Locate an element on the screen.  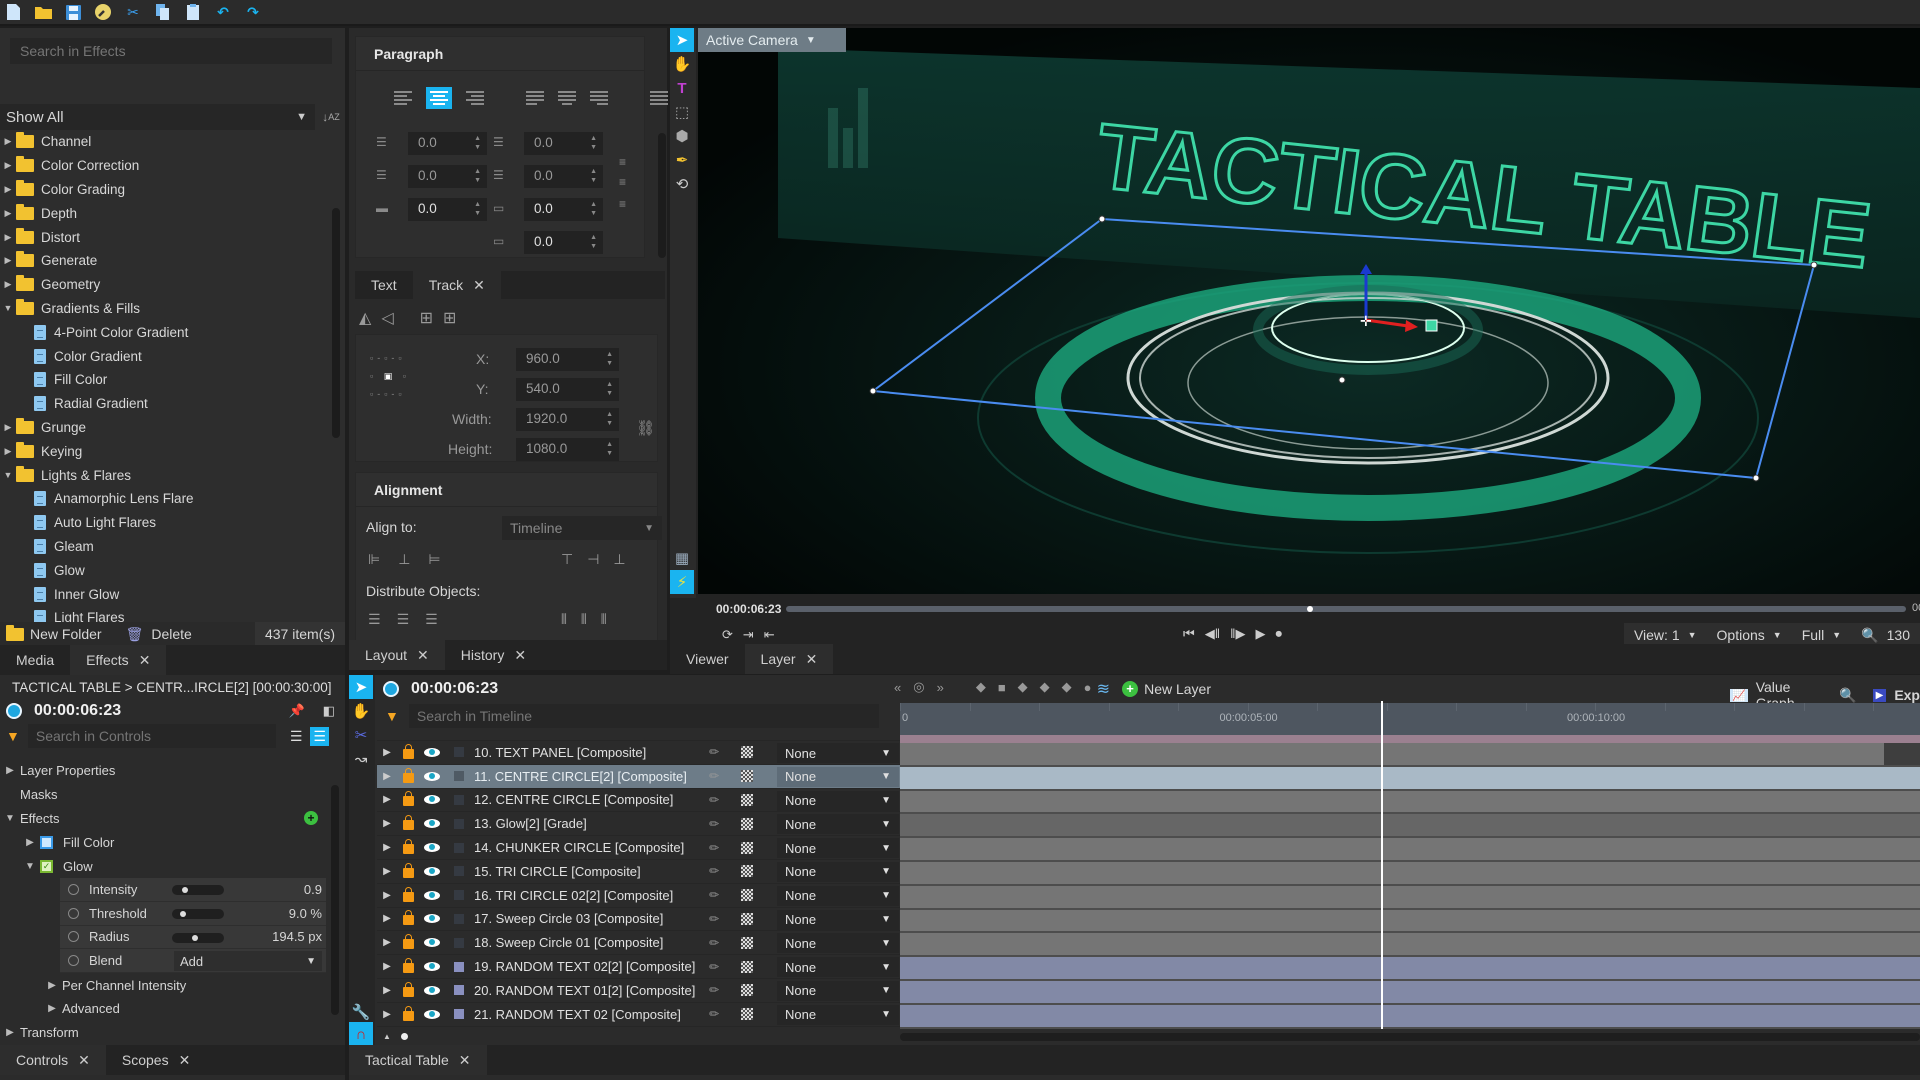
param-slider is located at coordinates (198, 913).